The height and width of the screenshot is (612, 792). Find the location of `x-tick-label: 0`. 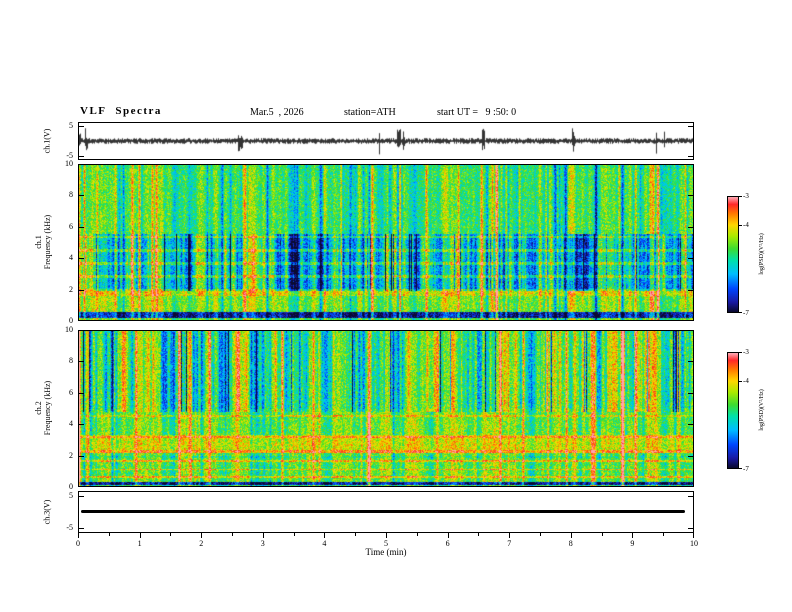

x-tick-label: 0 is located at coordinates (78, 543).